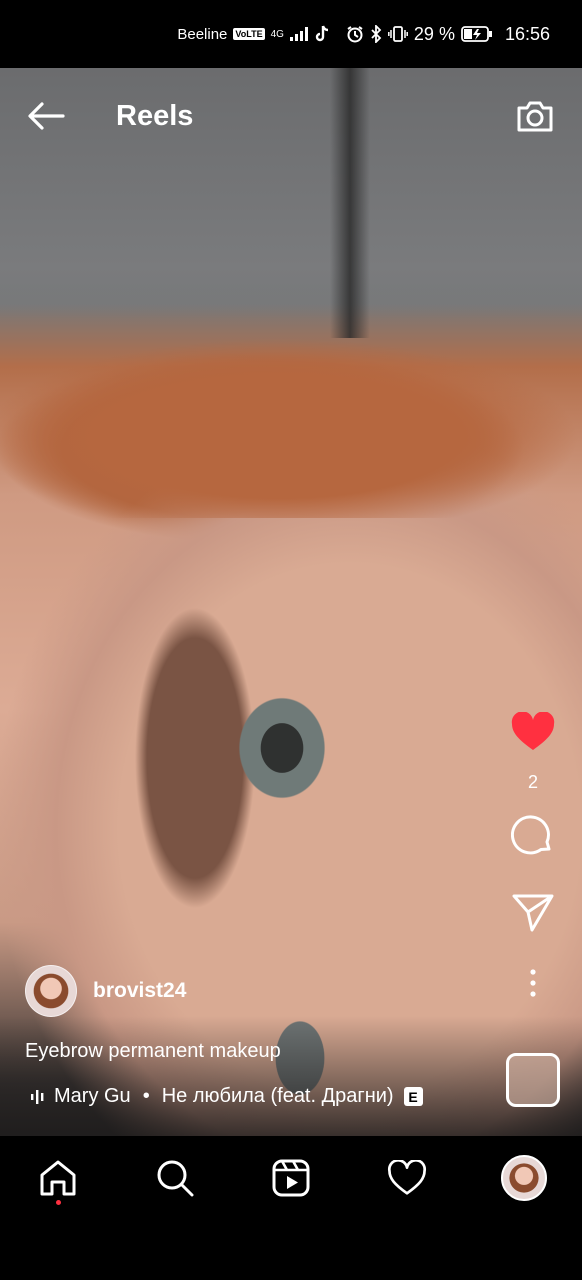 This screenshot has width=582, height=1280. What do you see at coordinates (397, 34) in the screenshot?
I see `vibrate-icon` at bounding box center [397, 34].